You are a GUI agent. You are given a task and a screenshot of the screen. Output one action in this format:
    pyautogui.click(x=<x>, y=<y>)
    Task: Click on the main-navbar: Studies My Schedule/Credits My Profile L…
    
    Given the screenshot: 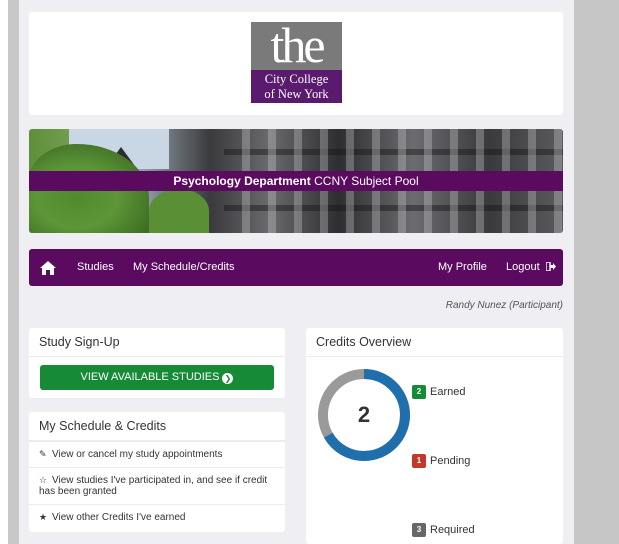 What is the action you would take?
    pyautogui.click(x=296, y=267)
    